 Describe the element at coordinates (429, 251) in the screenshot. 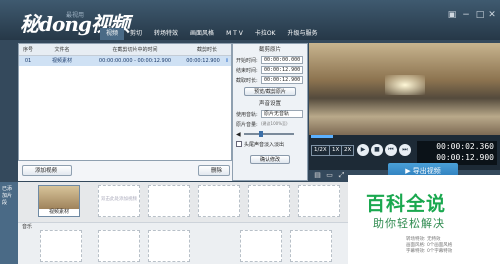

I see `info-line: 字幕特效: 0个字幕特效` at that location.